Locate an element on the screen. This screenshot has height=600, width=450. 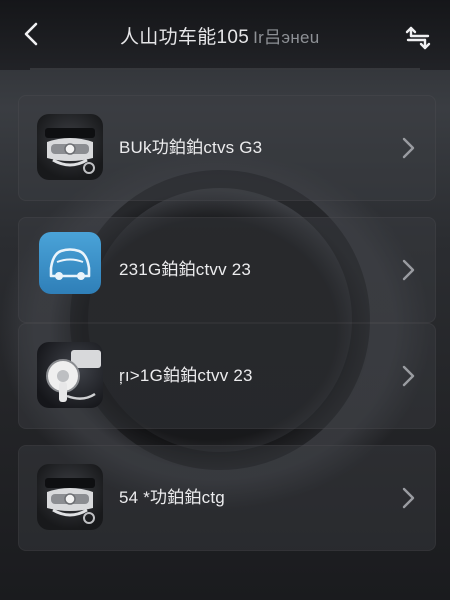
car-outline-icon is located at coordinates (70, 264).